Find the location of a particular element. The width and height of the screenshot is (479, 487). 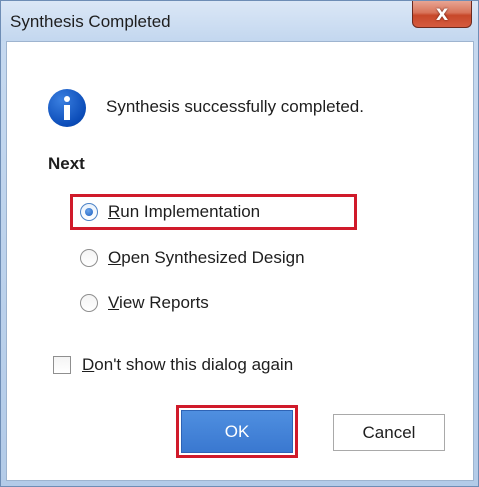

status-message: Synthesis successfully completed. is located at coordinates (235, 106).